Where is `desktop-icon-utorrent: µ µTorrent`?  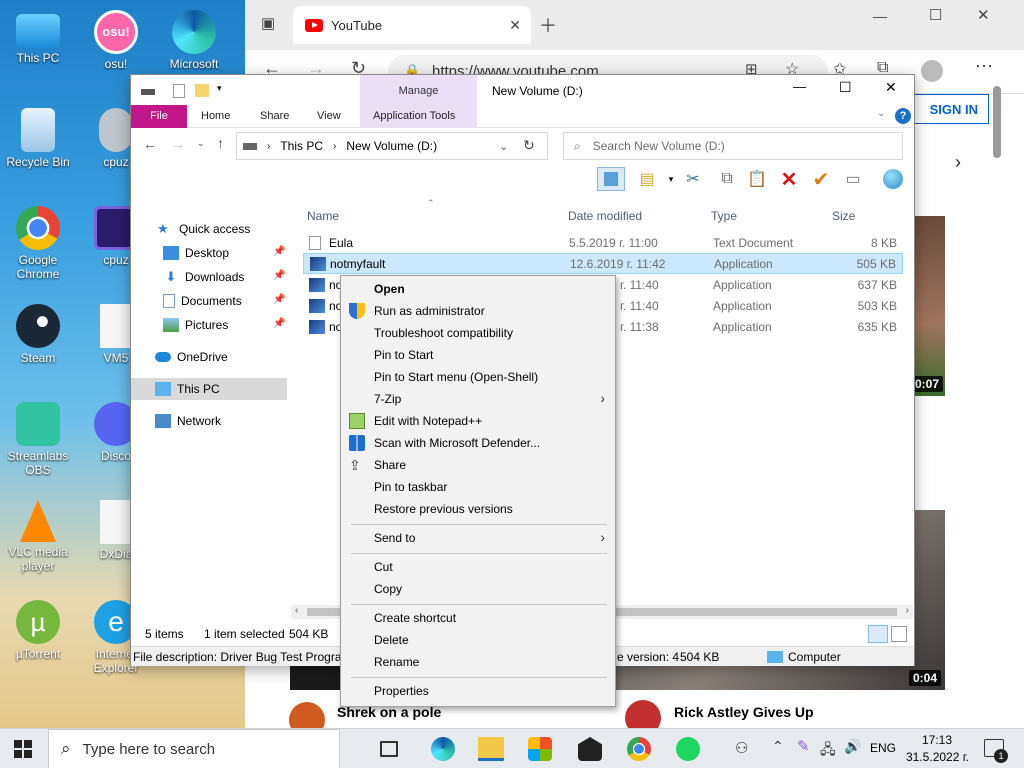
desktop-icon-utorrent: µ µTorrent is located at coordinates (38, 630).